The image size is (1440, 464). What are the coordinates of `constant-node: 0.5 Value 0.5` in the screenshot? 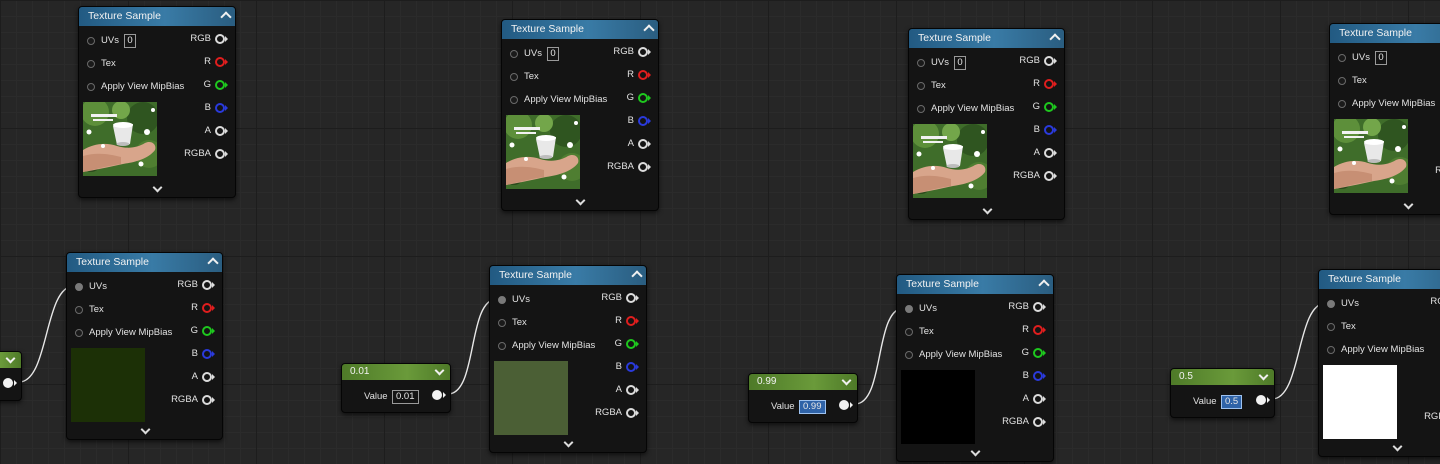 It's located at (1222, 393).